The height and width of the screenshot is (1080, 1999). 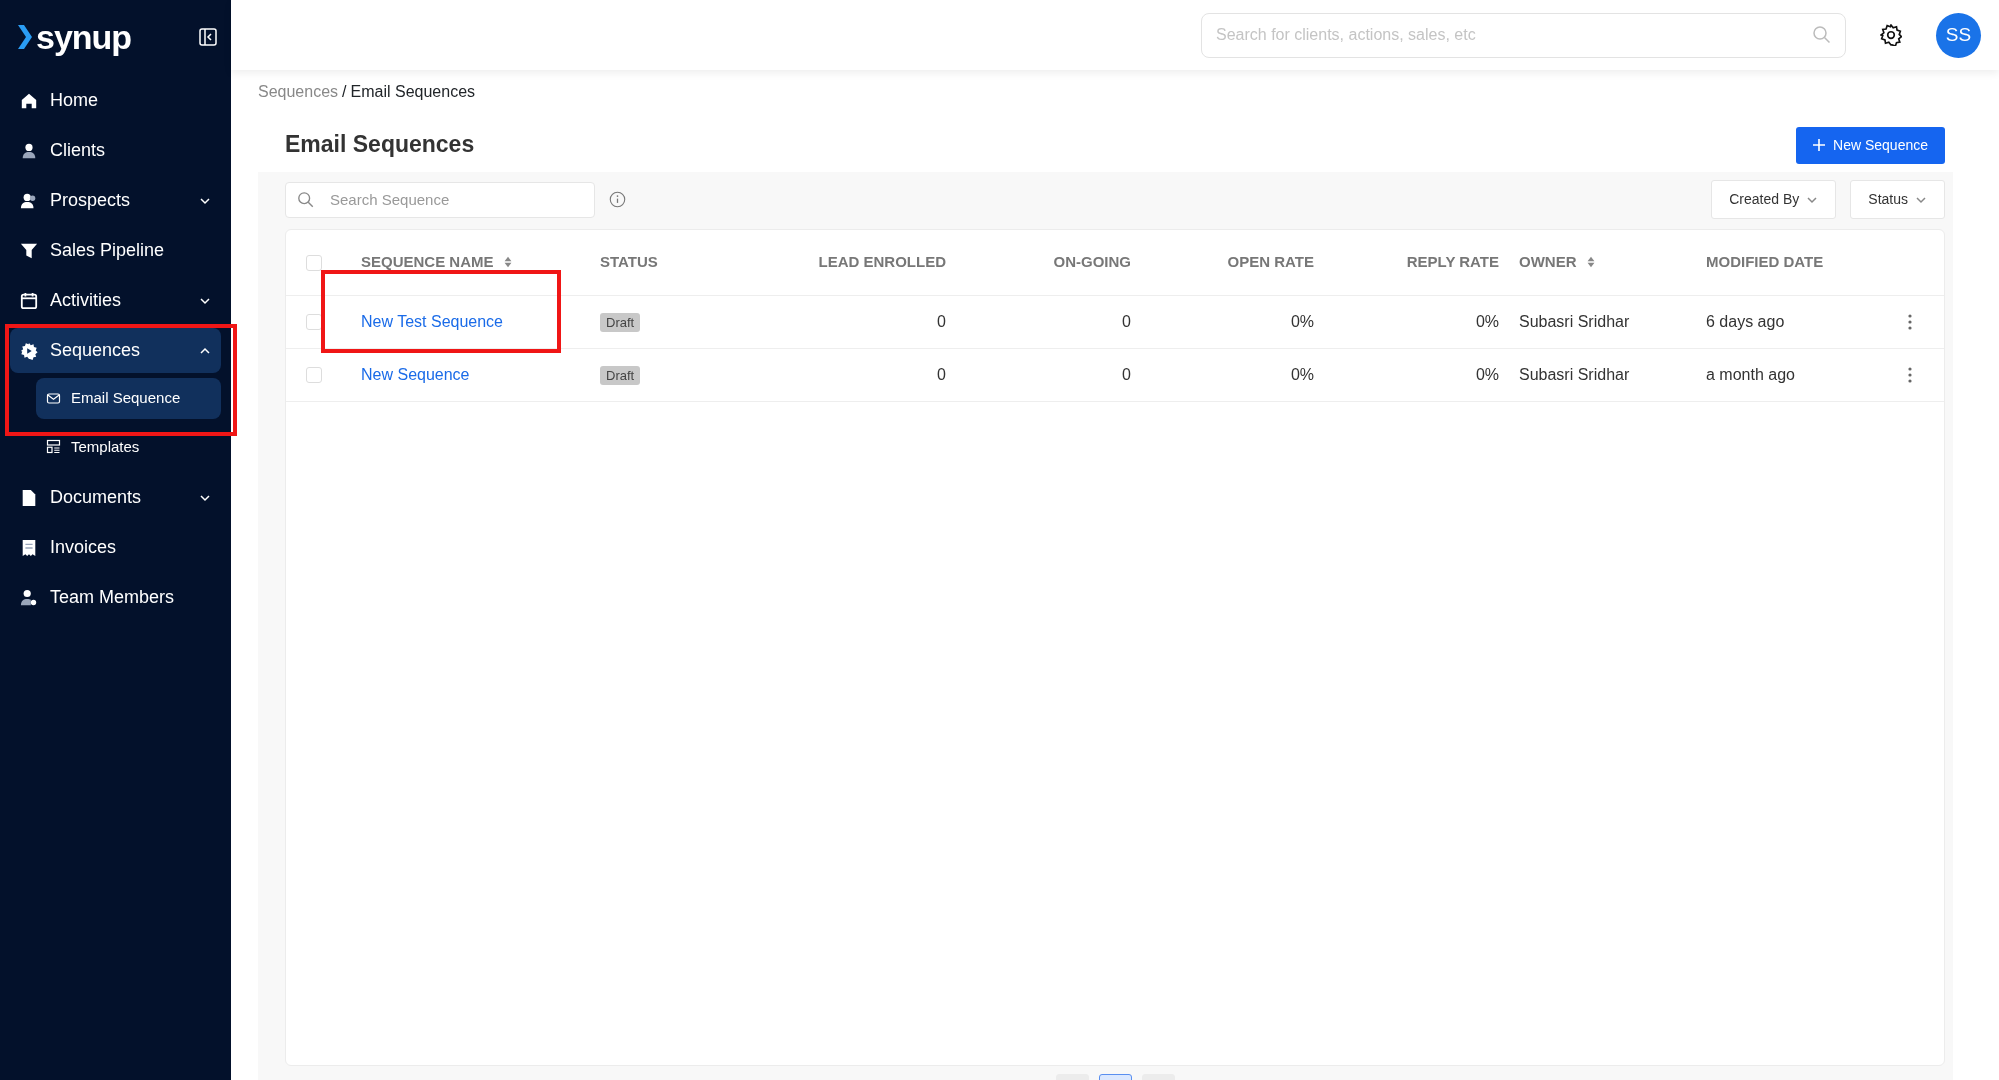 I want to click on funnel-icon, so click(x=29, y=250).